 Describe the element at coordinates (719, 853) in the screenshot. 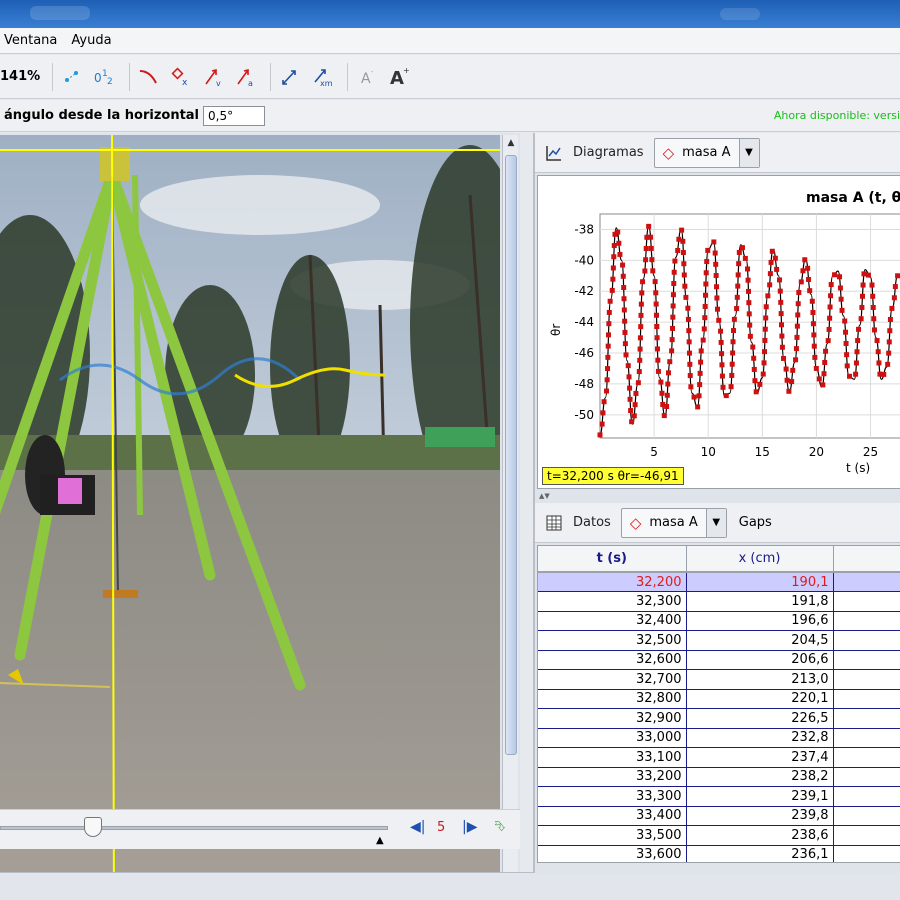

I see `table-row: 33,600 236,1` at that location.